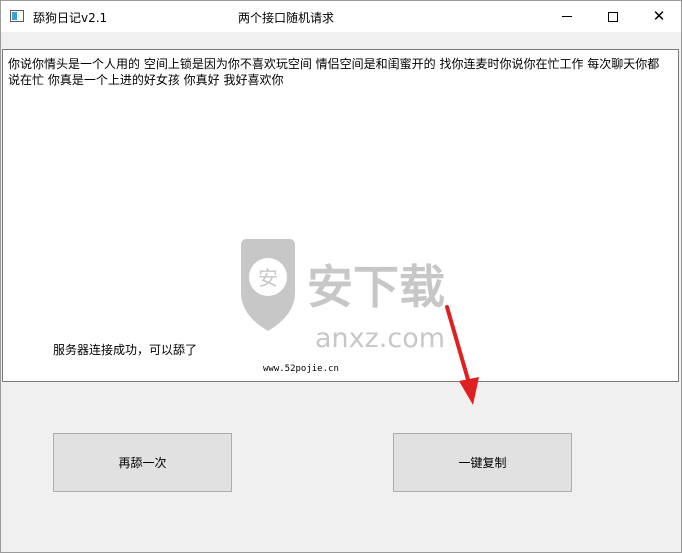  I want to click on minimize-button, so click(567, 16).